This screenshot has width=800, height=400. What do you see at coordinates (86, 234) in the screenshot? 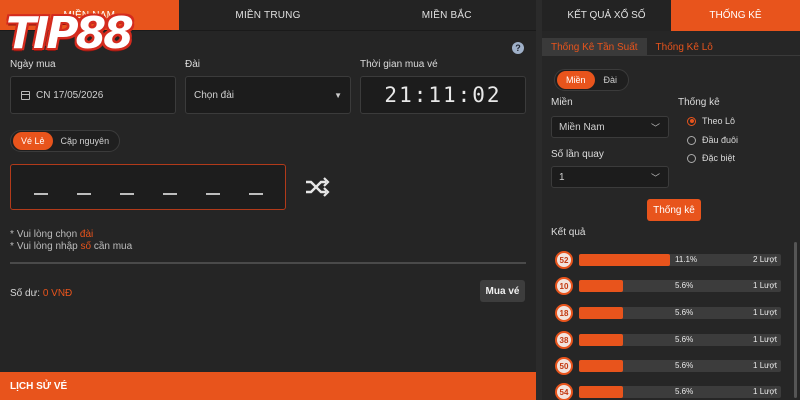
I see `hint-highlight: đài` at bounding box center [86, 234].